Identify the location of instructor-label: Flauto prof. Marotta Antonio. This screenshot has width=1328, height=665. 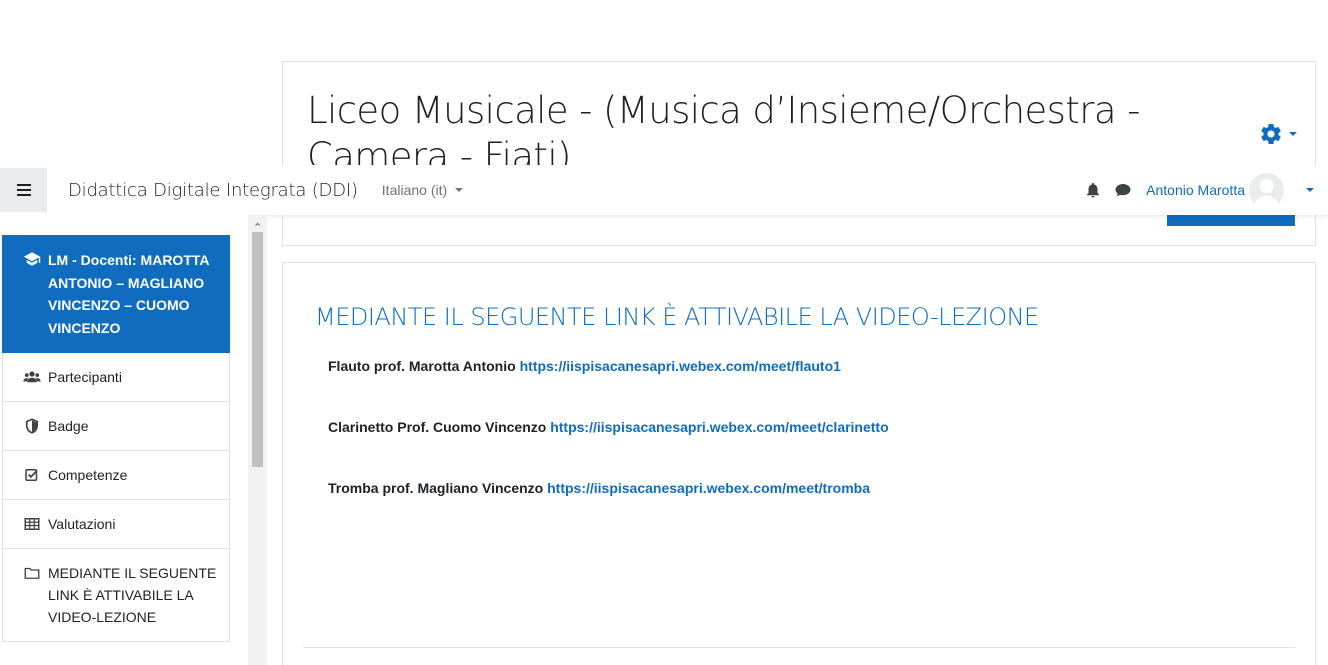
(422, 366).